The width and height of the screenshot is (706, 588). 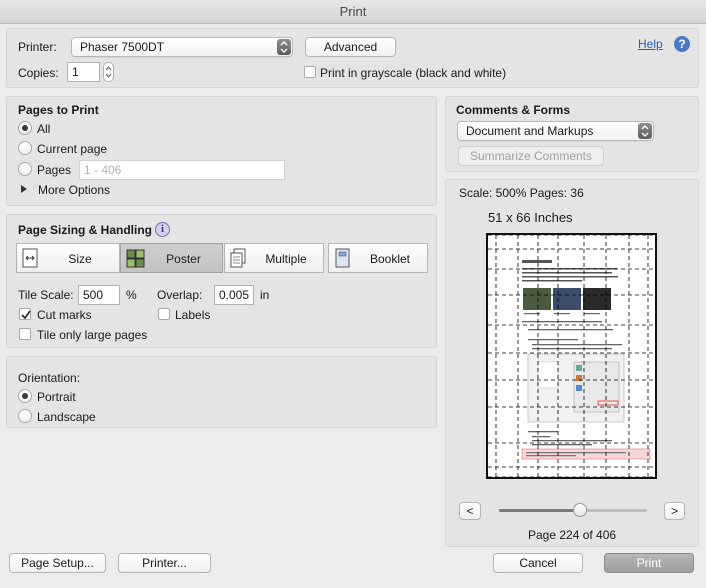 What do you see at coordinates (310, 72) in the screenshot?
I see `grayscale-checkbox` at bounding box center [310, 72].